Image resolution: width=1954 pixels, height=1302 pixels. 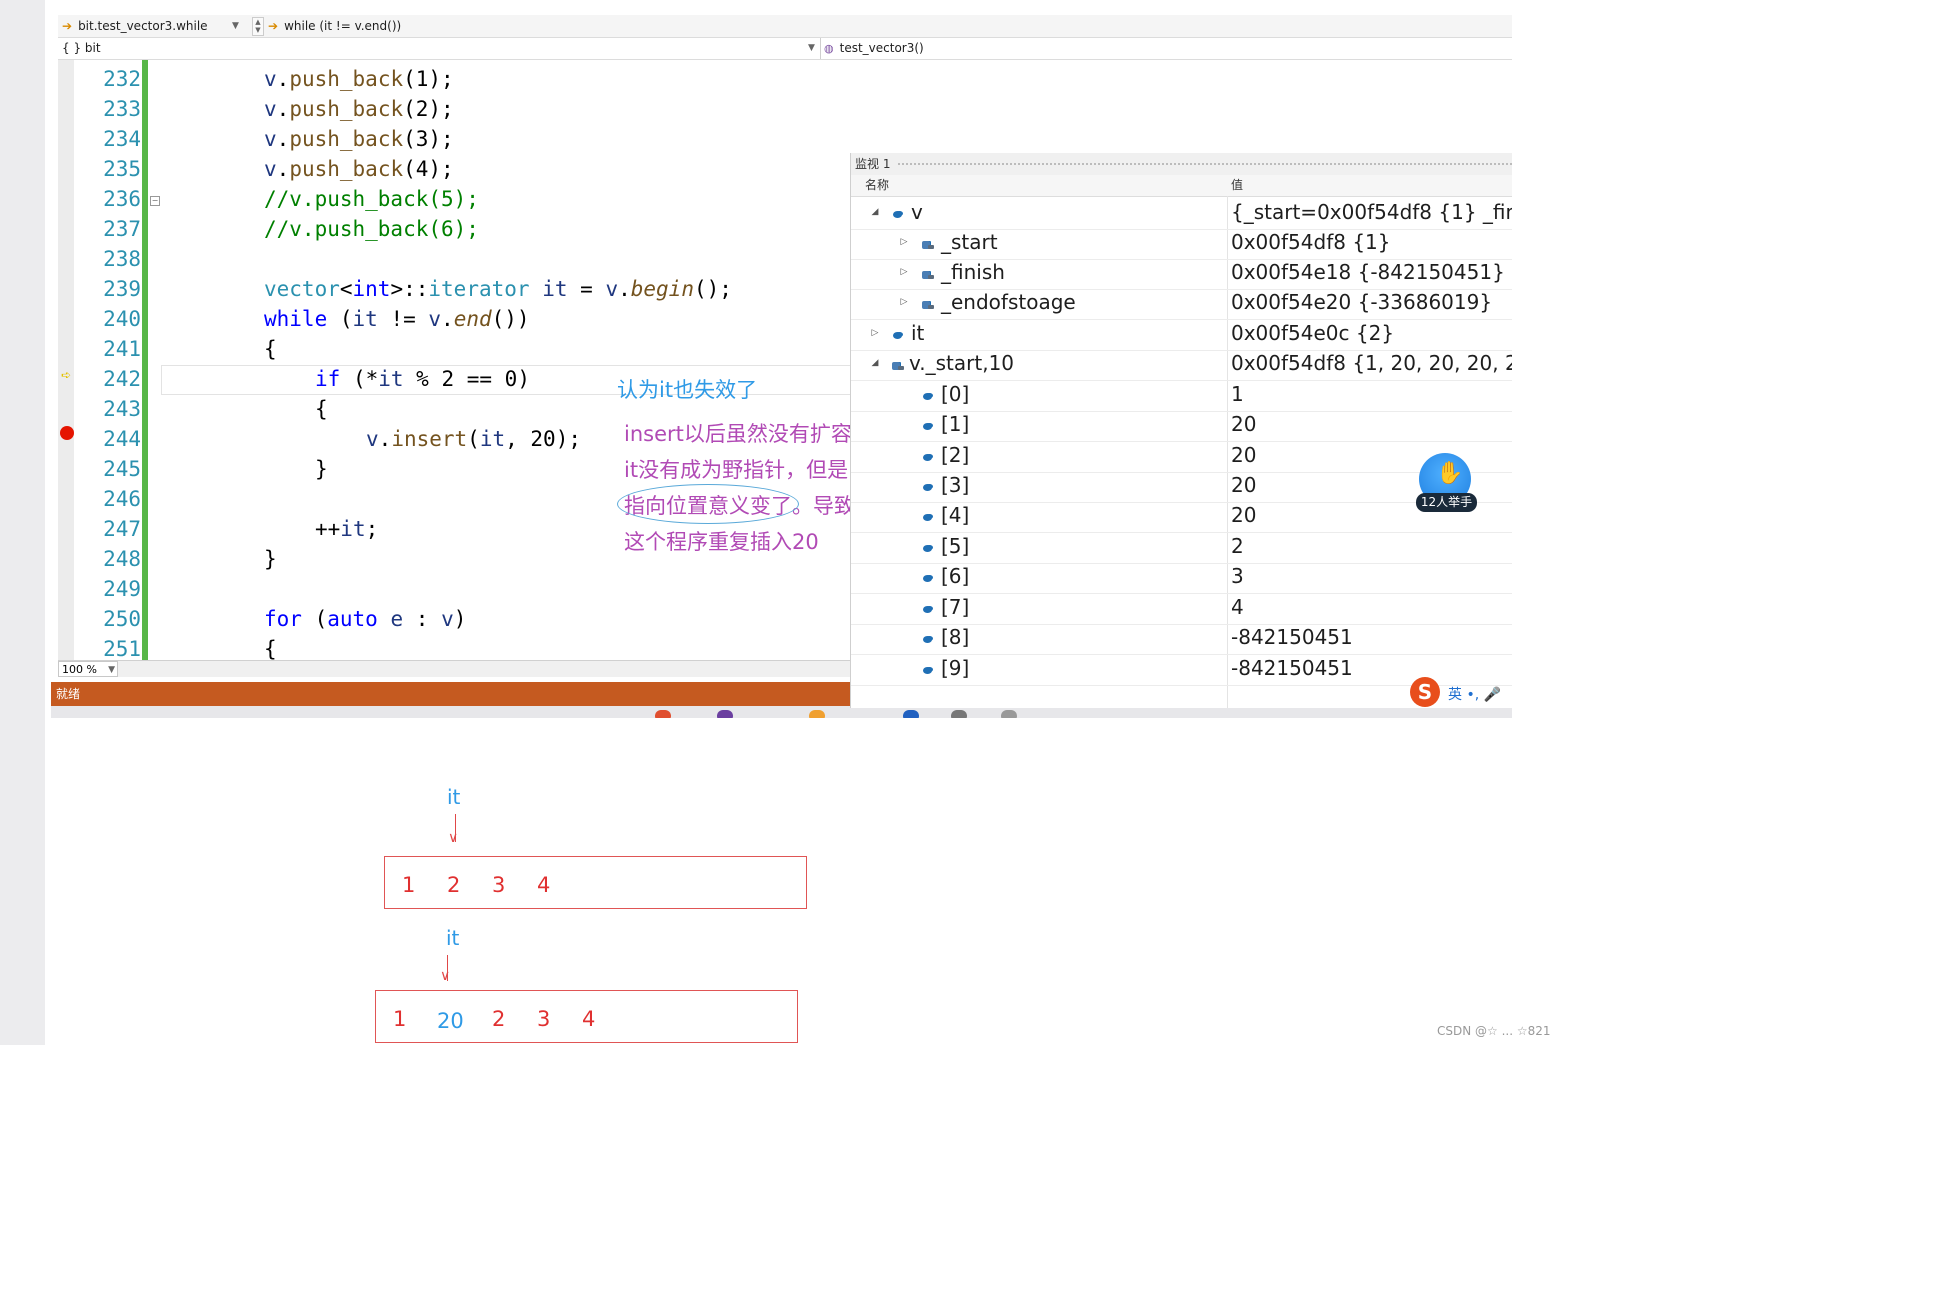 What do you see at coordinates (122, 559) in the screenshot?
I see `line-number: 248` at bounding box center [122, 559].